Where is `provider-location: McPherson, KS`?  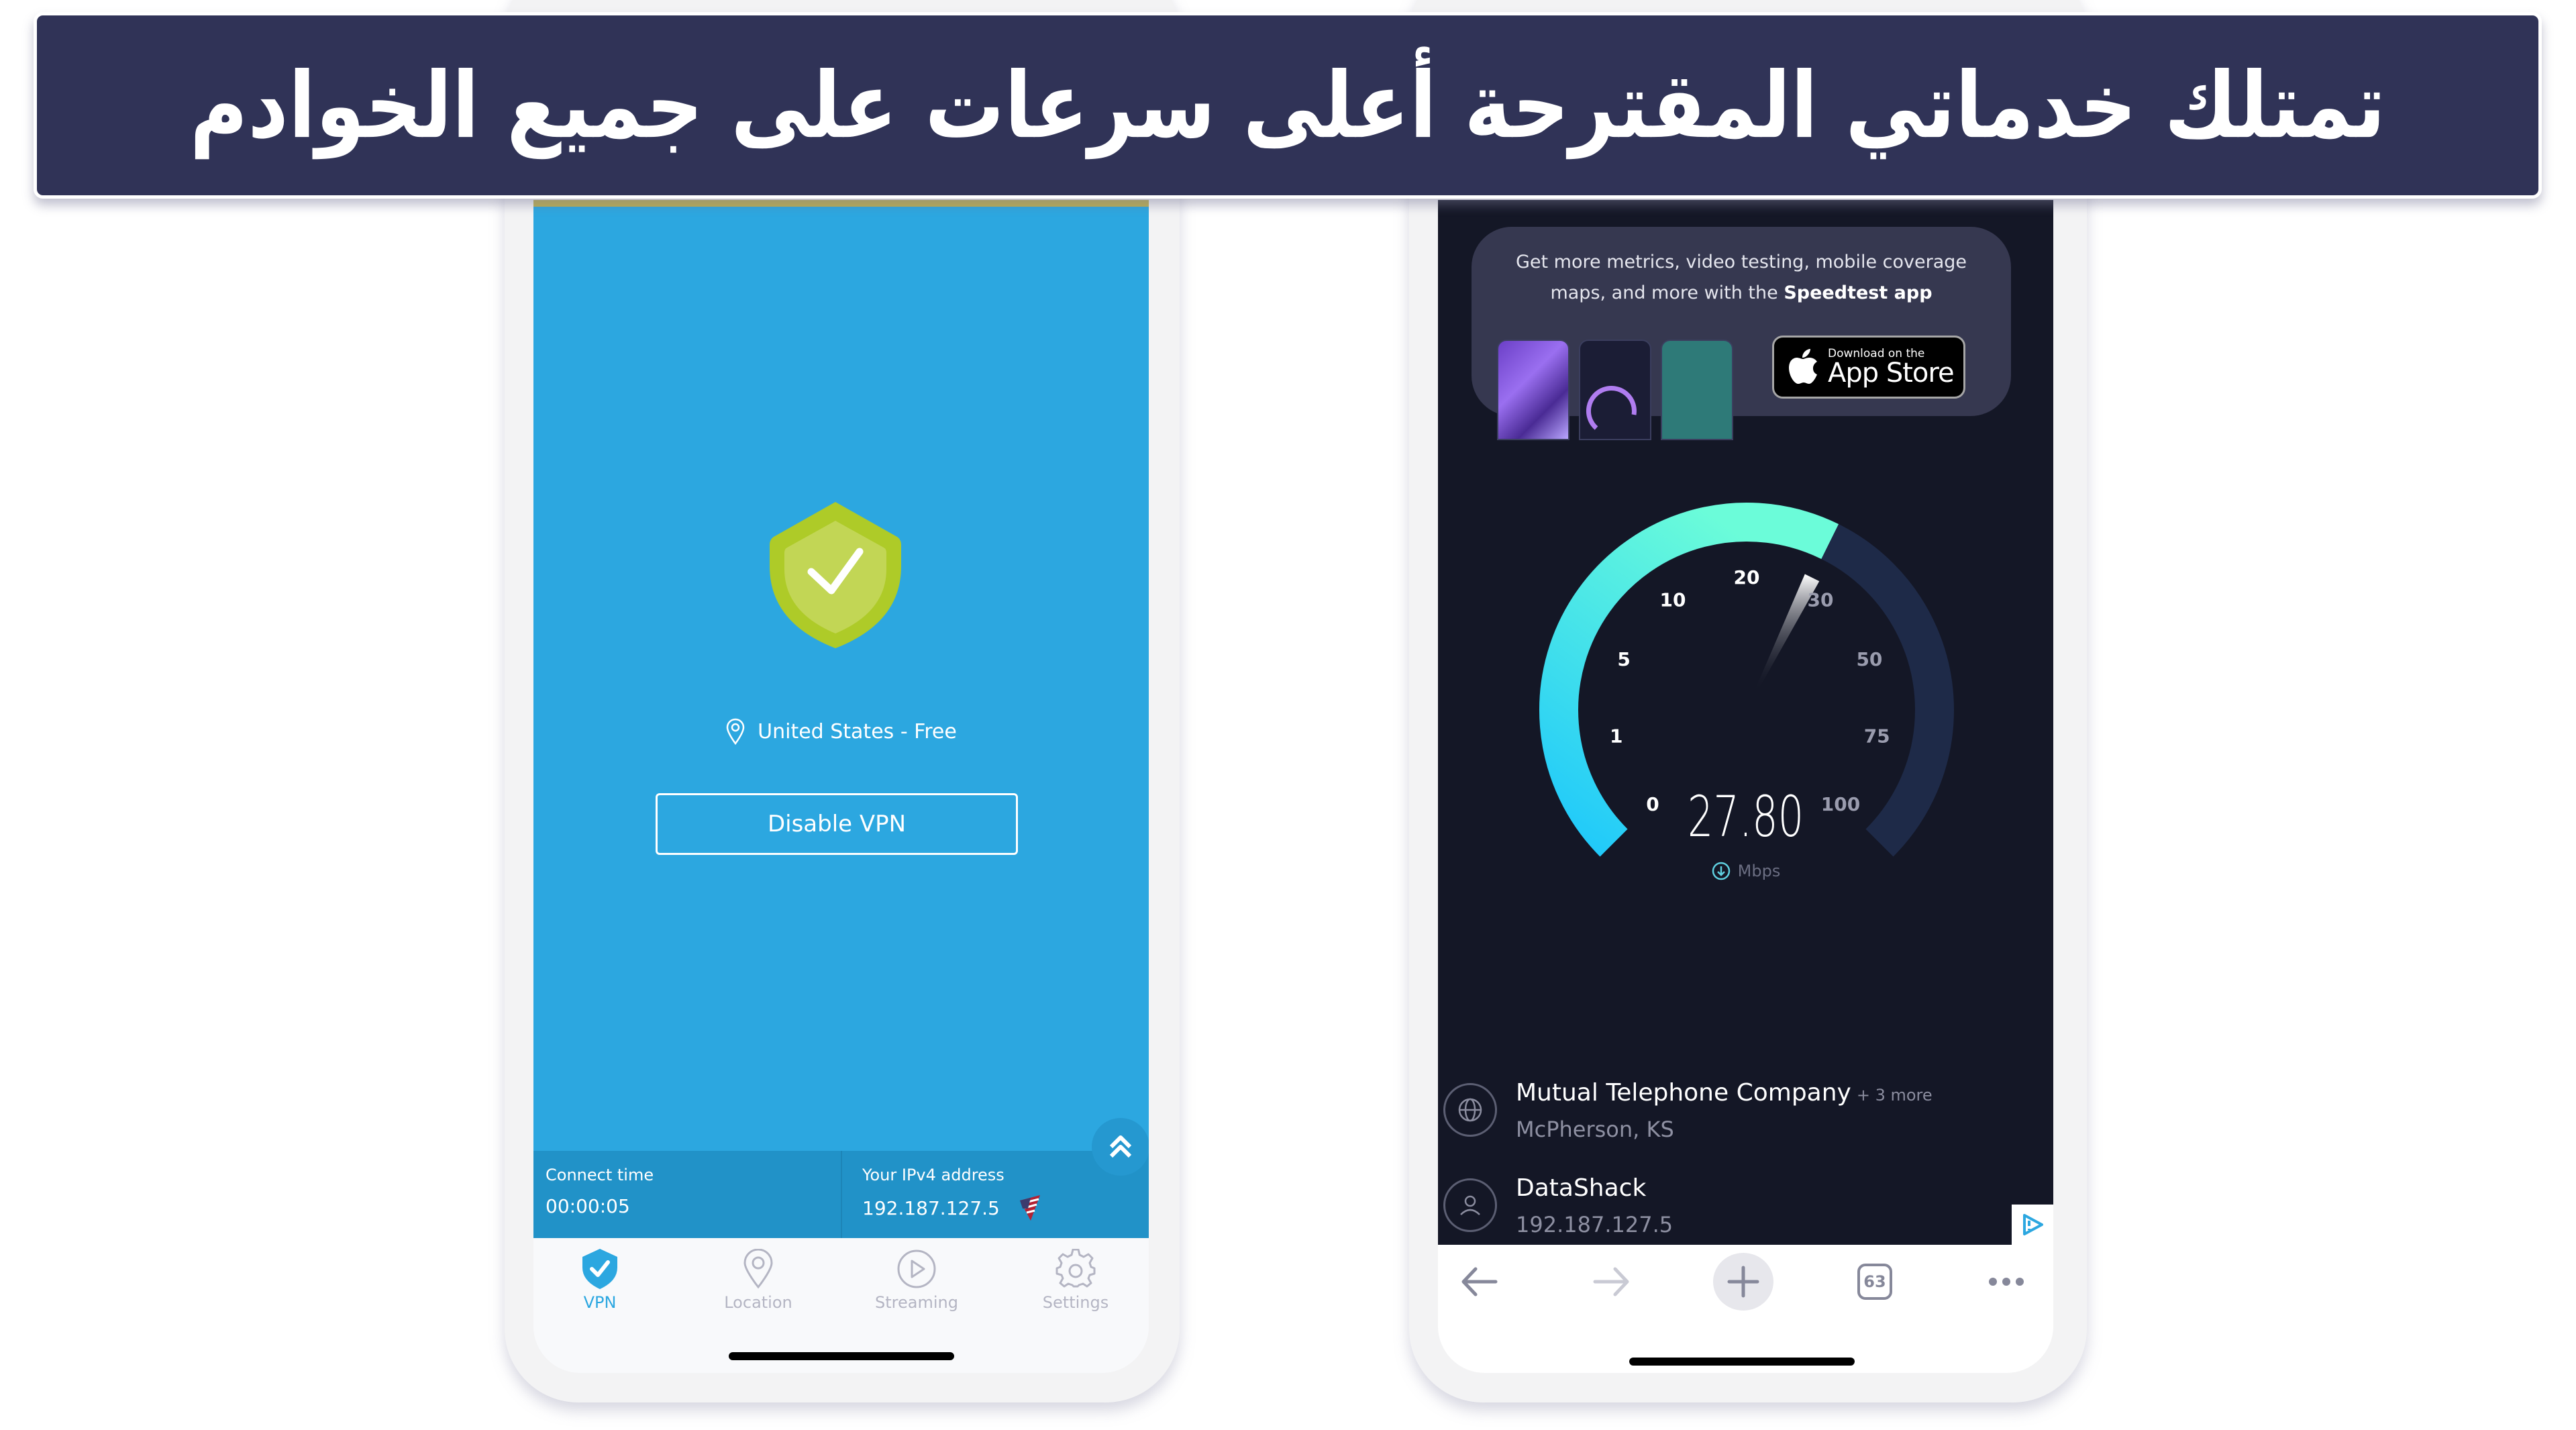
provider-location: McPherson, KS is located at coordinates (1595, 1129).